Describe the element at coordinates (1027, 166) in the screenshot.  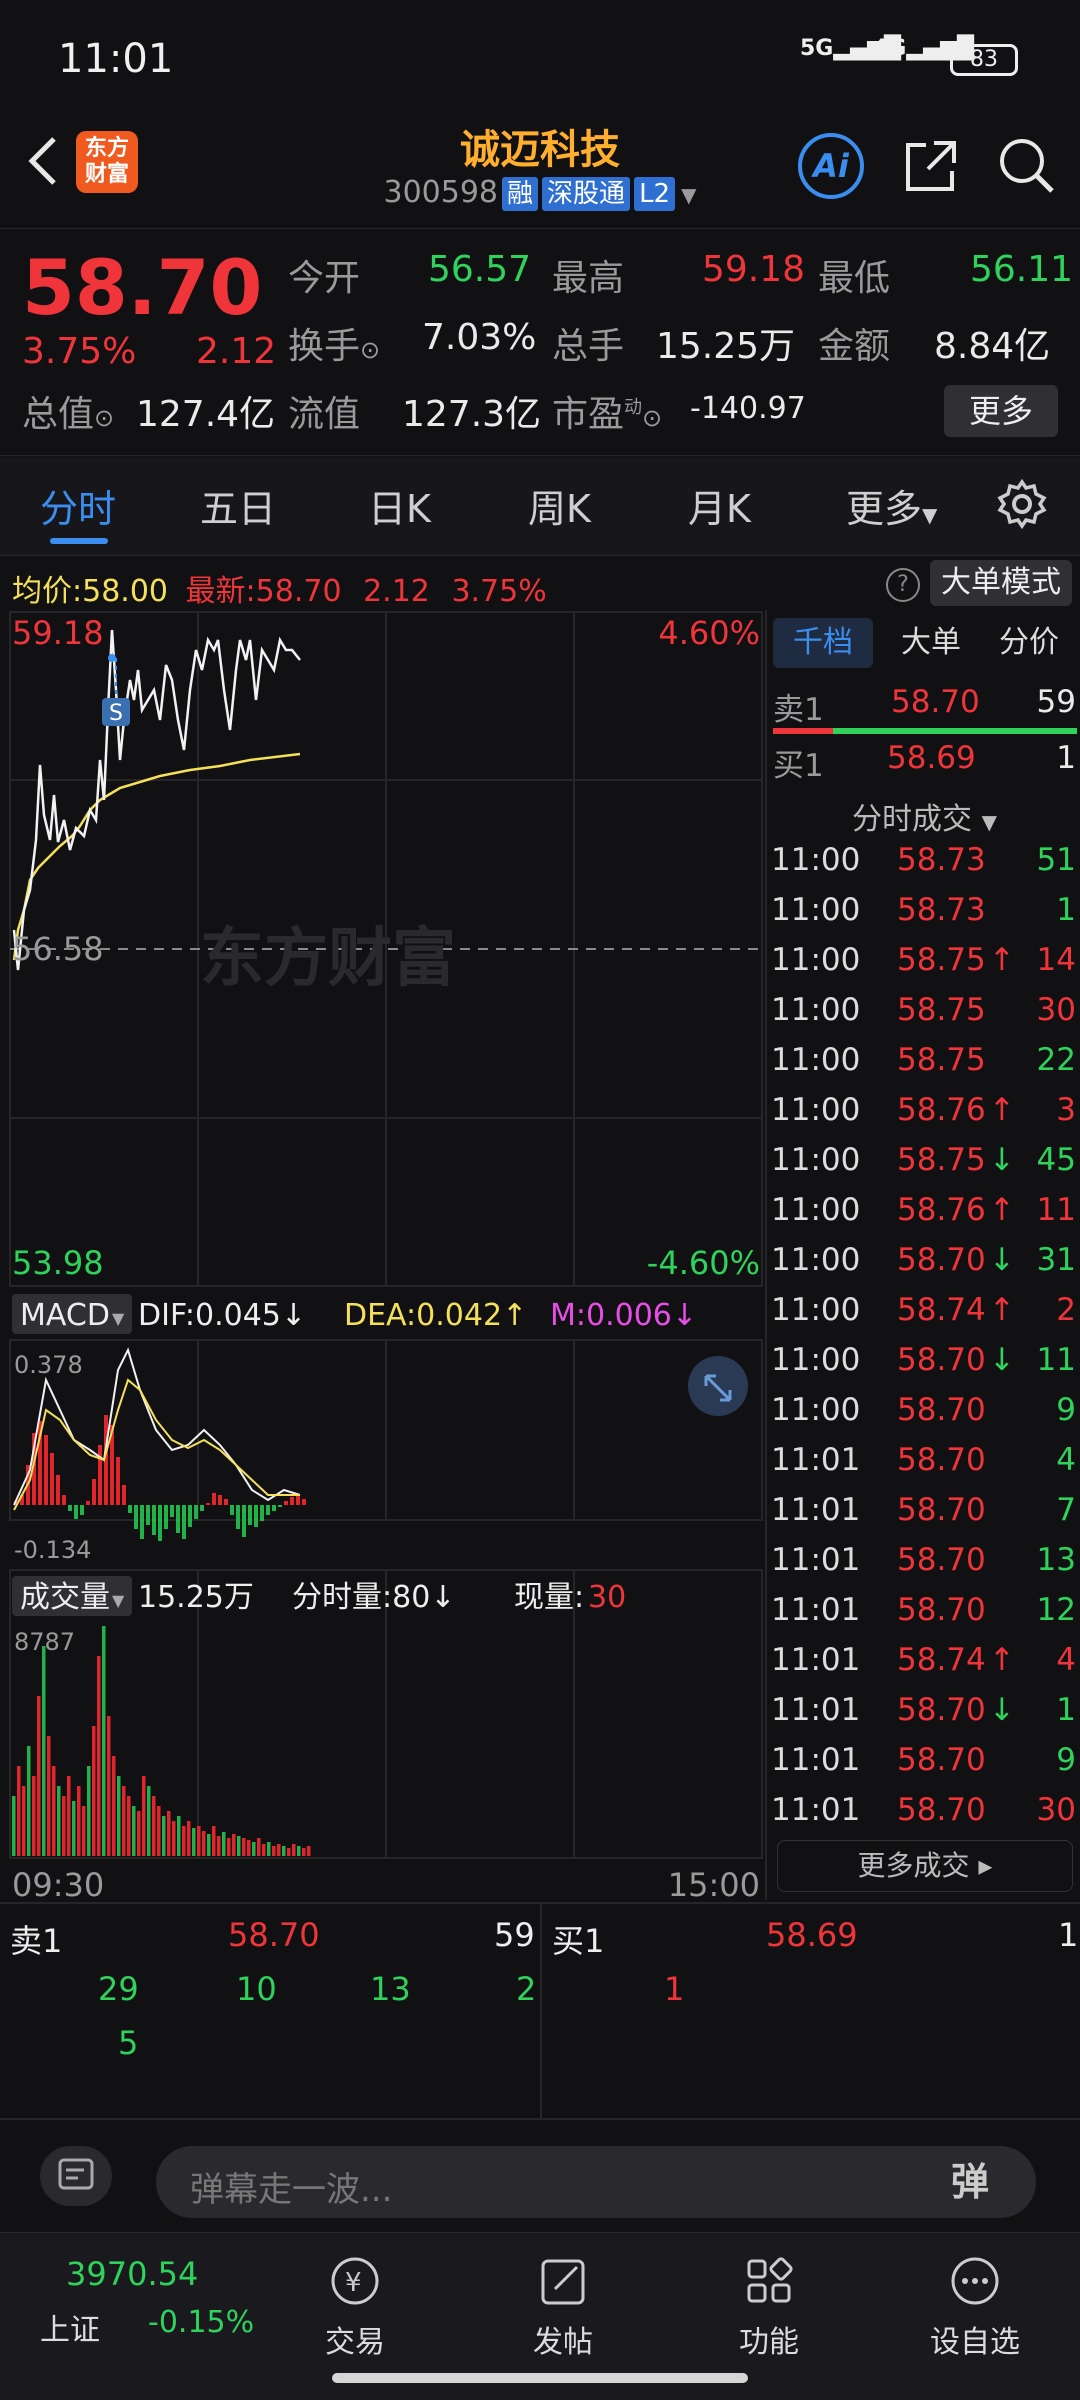
I see `search-icon` at that location.